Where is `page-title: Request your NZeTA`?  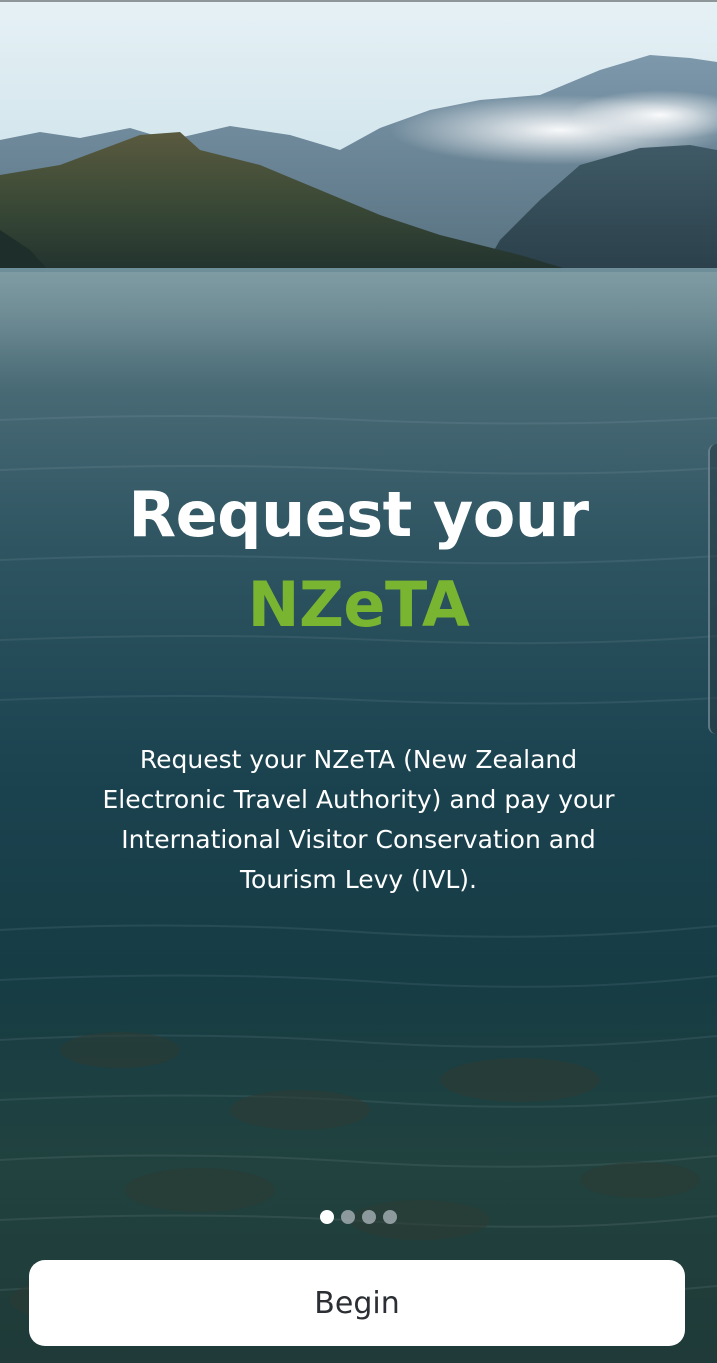 page-title: Request your NZeTA is located at coordinates (358, 560).